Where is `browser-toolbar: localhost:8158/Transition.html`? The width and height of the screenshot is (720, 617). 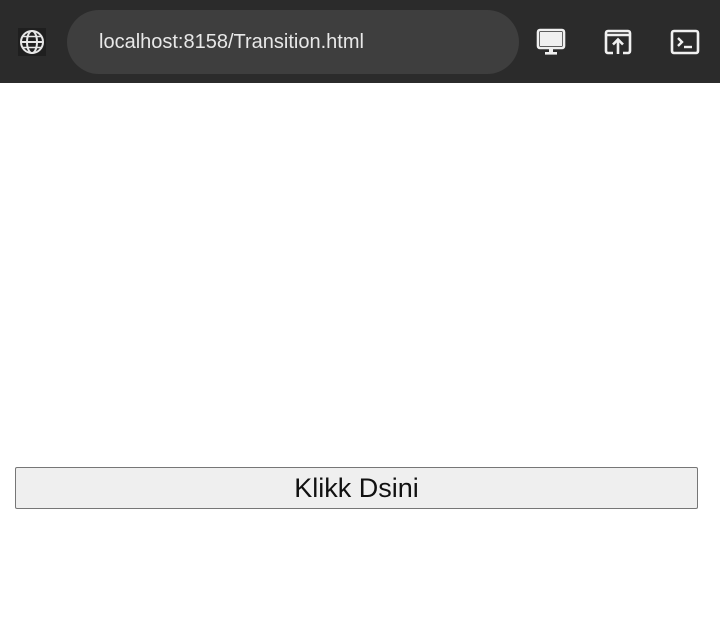
browser-toolbar: localhost:8158/Transition.html is located at coordinates (360, 41).